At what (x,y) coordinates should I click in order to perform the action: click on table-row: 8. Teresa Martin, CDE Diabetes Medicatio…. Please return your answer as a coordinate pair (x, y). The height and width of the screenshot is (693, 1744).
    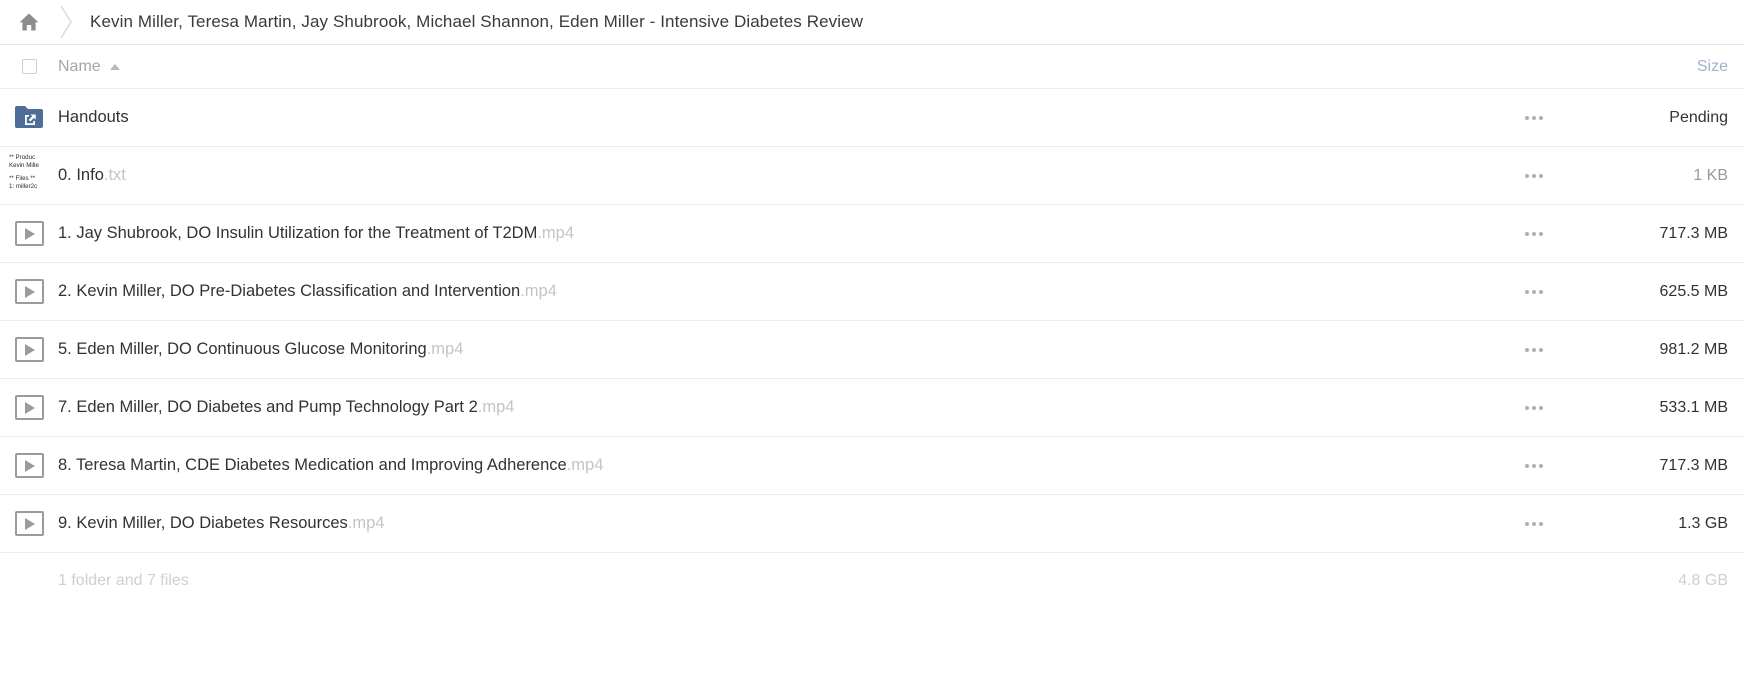
    Looking at the image, I should click on (872, 465).